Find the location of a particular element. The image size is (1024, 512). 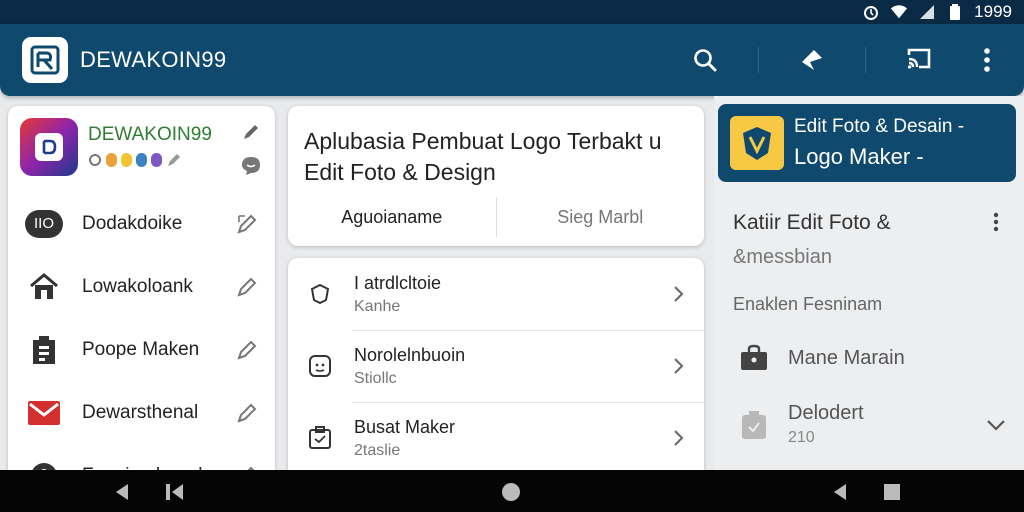

search-button is located at coordinates (705, 60).